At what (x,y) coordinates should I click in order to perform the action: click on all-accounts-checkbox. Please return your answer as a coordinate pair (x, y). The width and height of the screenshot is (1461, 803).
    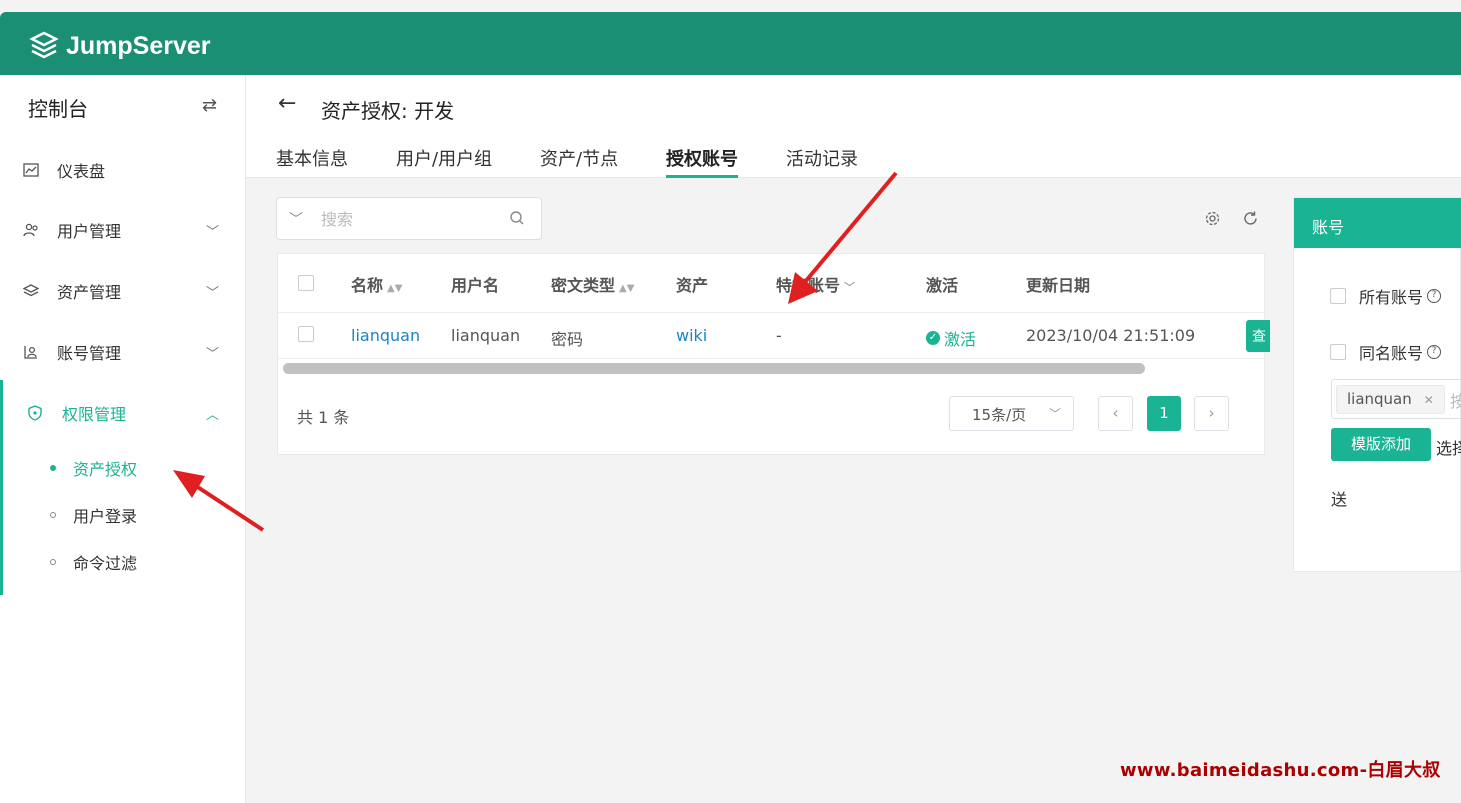
    Looking at the image, I should click on (1338, 296).